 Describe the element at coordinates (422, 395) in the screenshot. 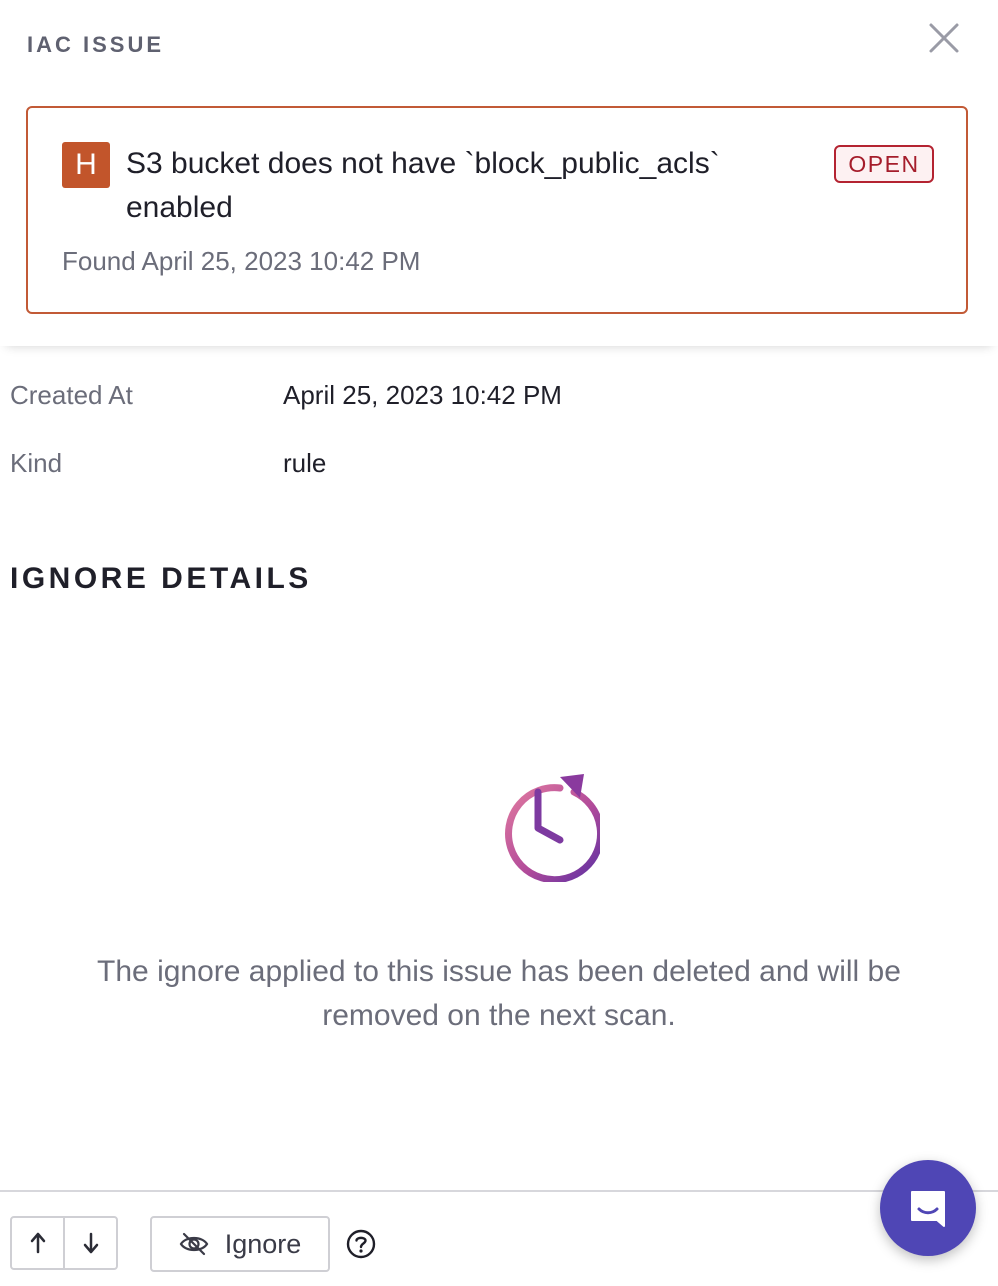

I see `metadata-value: April 25, 2023 10:42 PM` at that location.